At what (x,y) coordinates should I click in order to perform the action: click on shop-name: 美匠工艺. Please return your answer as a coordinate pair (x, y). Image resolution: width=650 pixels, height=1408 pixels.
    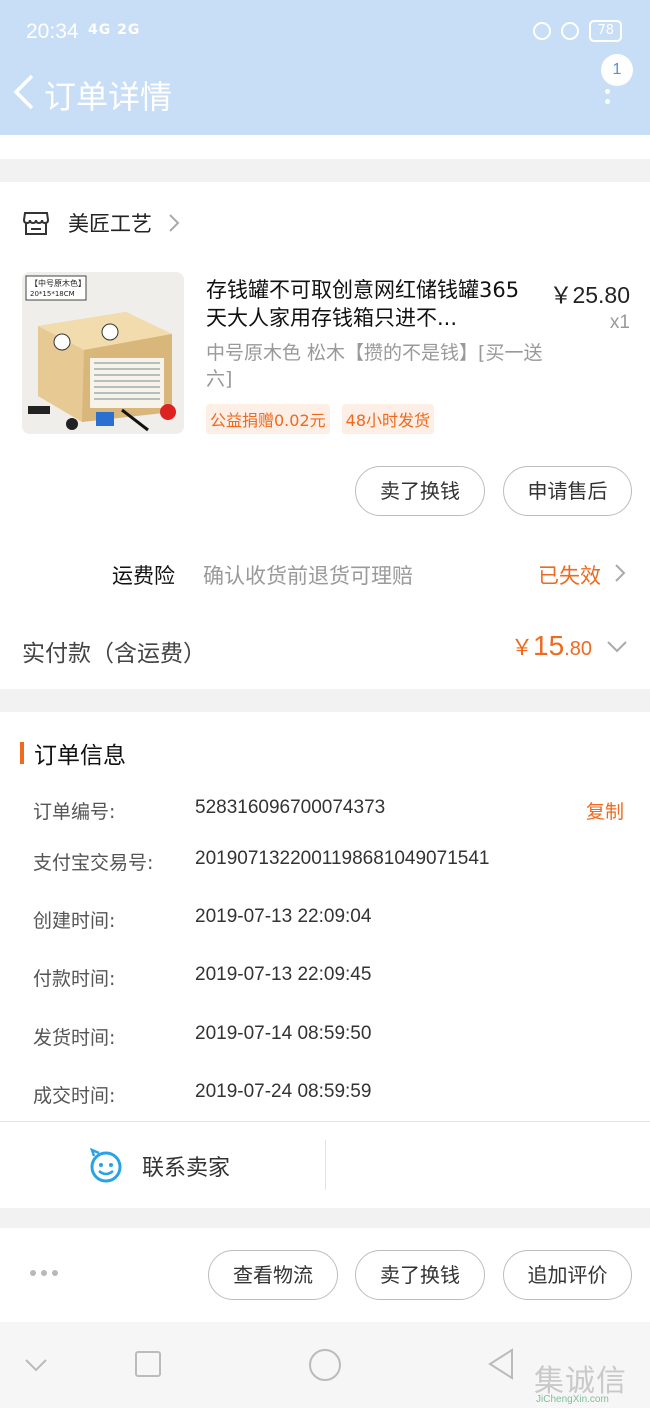
    Looking at the image, I should click on (110, 224).